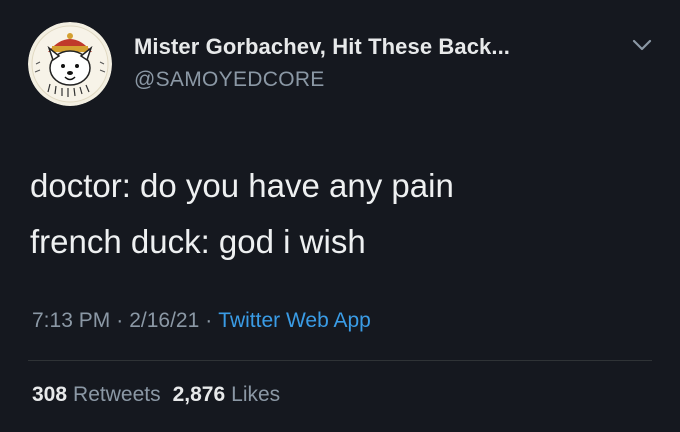 This screenshot has height=432, width=680. I want to click on tweet-meta: 7:13 PM · 2/16/21 · Twitter Web App, so click(201, 321).